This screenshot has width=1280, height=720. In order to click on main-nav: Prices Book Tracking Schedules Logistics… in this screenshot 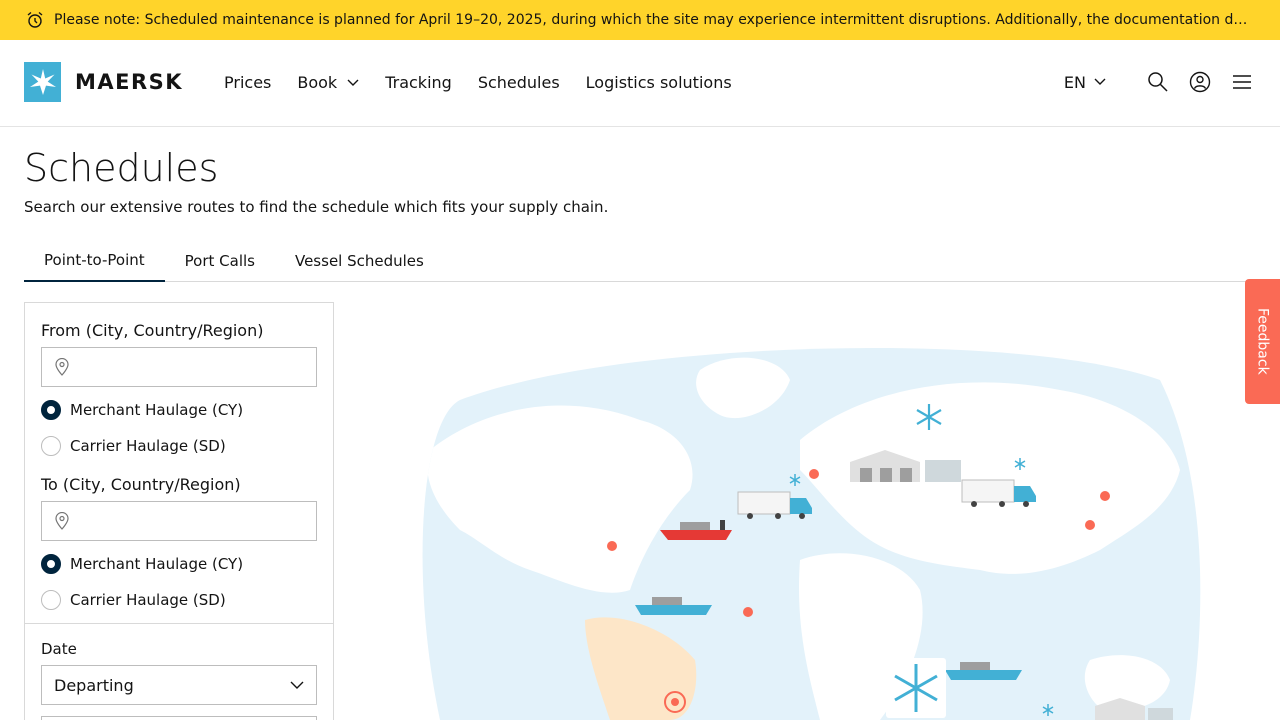, I will do `click(491, 82)`.